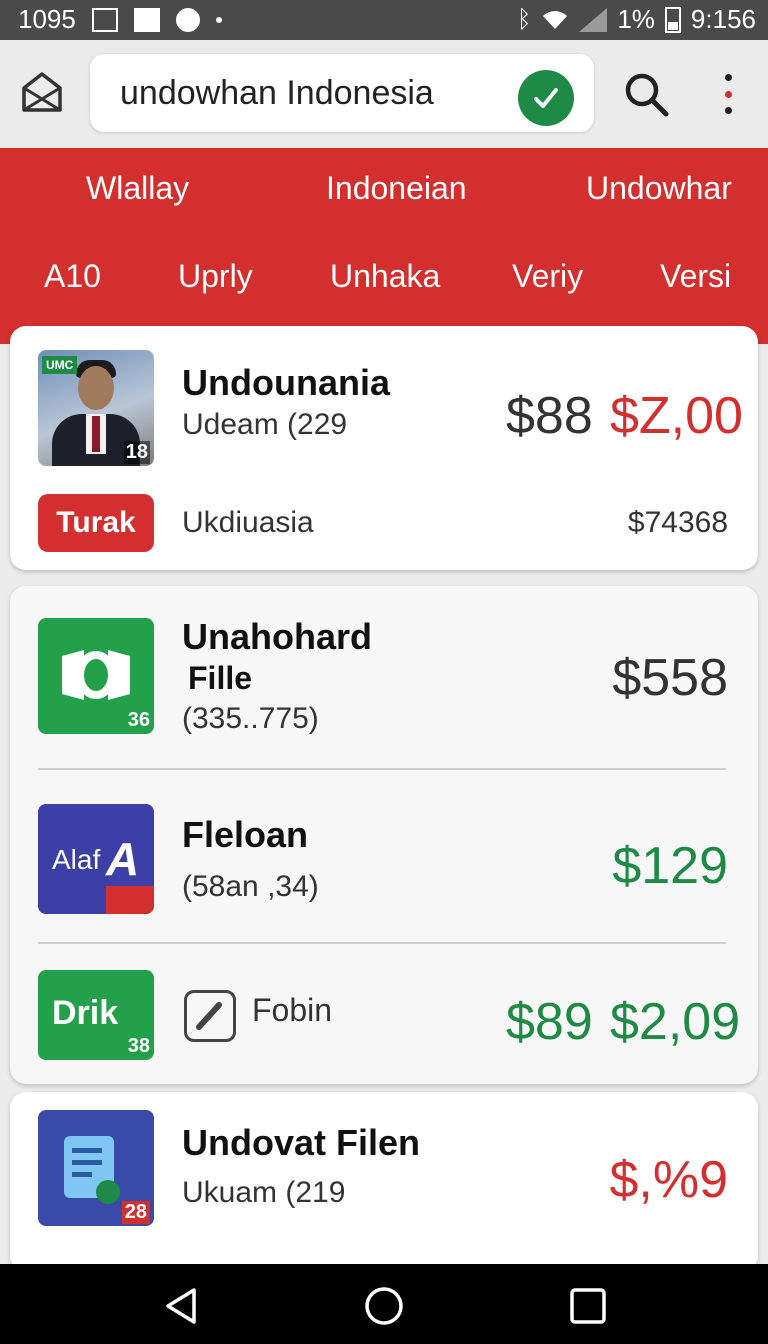  What do you see at coordinates (123, 859) in the screenshot?
I see `logo-letter: A` at bounding box center [123, 859].